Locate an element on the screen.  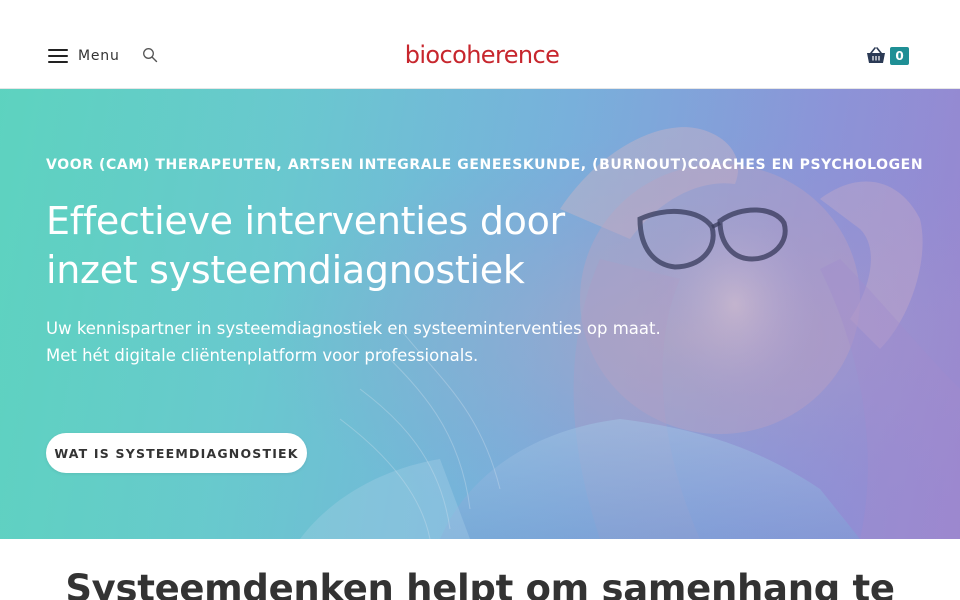
site-header: Menu biocoherence 0 is located at coordinates (480, 44).